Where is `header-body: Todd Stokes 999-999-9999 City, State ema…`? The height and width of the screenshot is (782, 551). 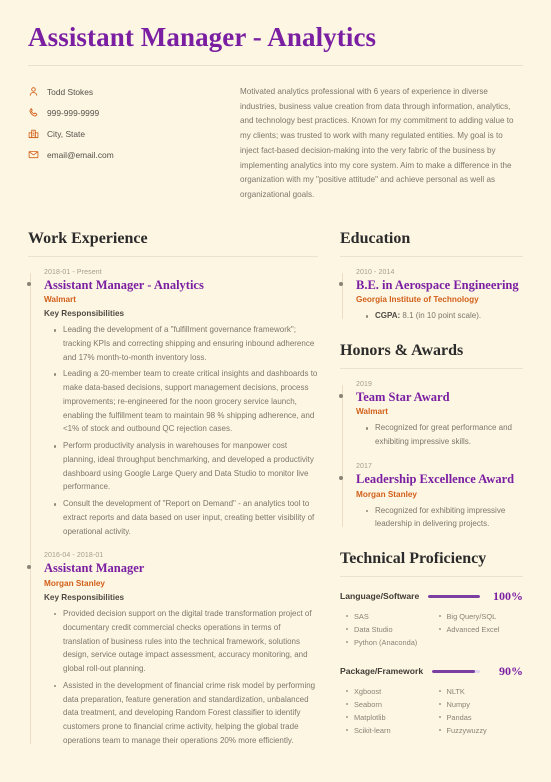
header-body: Todd Stokes 999-999-9999 City, State ema… is located at coordinates (275, 143).